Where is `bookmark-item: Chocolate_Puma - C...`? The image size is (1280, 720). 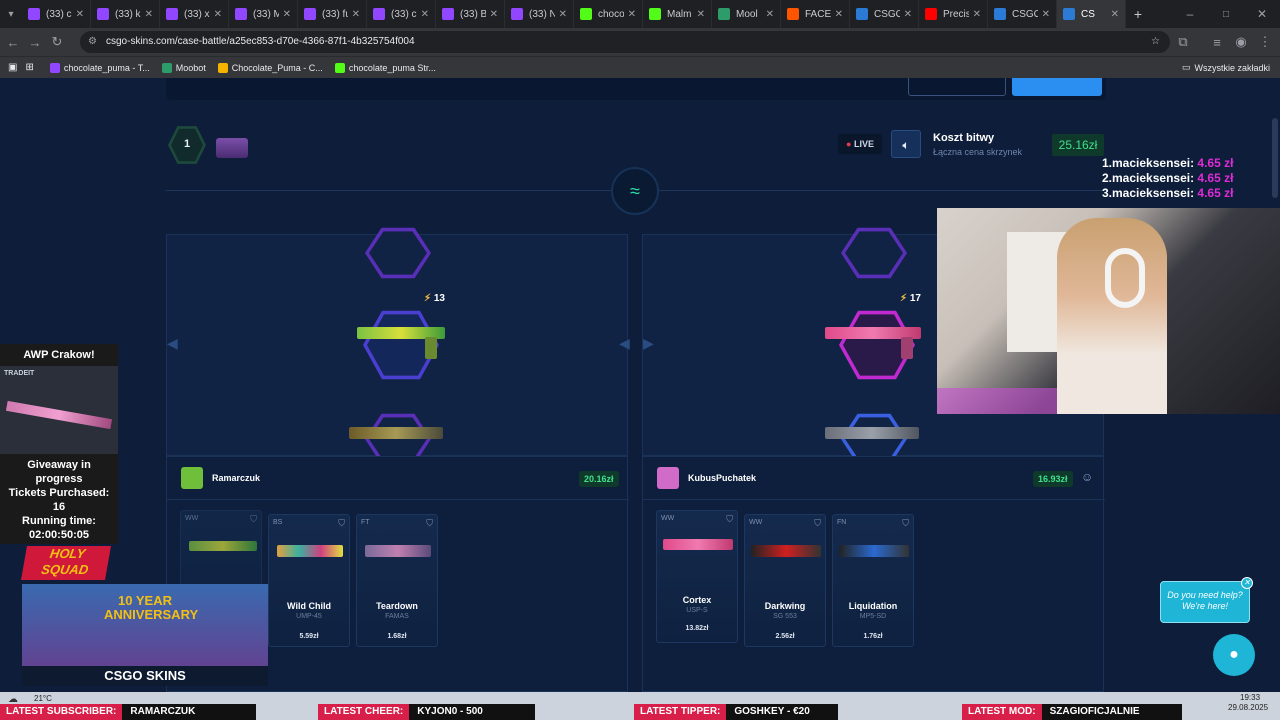 bookmark-item: Chocolate_Puma - C... is located at coordinates (270, 67).